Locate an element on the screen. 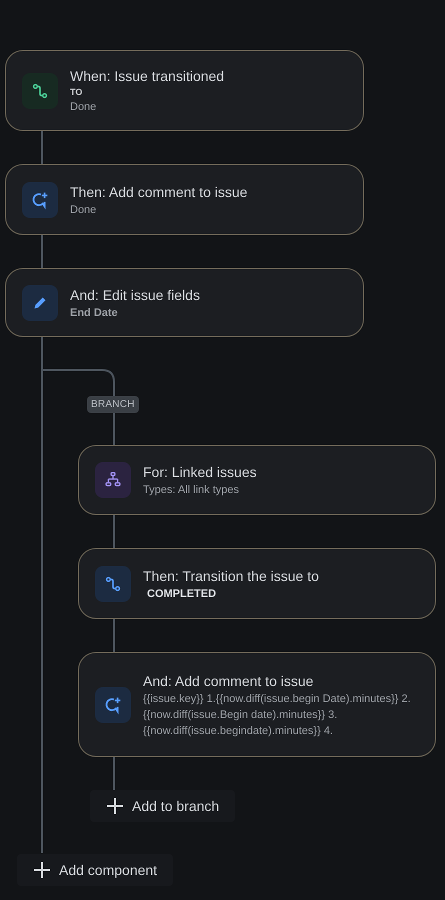 The width and height of the screenshot is (445, 900). step-title: When: Issue transitioned is located at coordinates (147, 76).